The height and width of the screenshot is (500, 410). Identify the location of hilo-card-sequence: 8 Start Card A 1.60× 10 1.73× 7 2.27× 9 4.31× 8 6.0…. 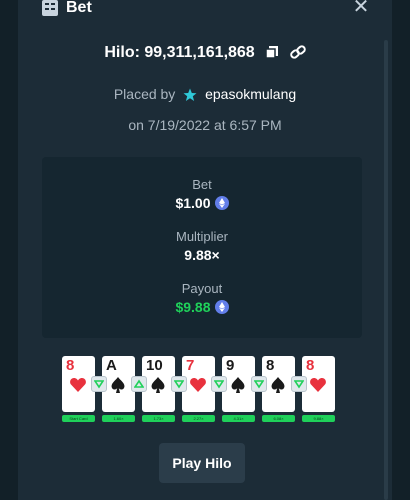
(212, 391).